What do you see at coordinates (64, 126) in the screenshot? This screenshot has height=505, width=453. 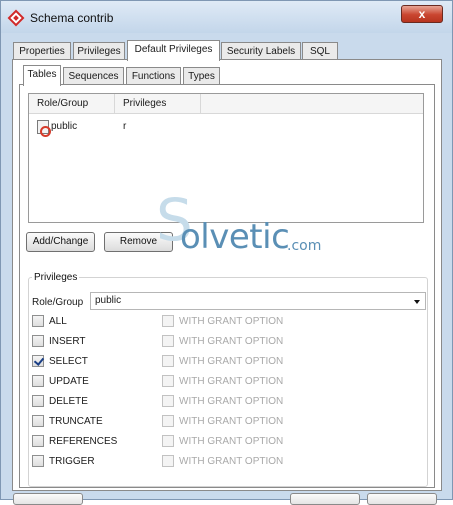 I see `list-item-role: public` at bounding box center [64, 126].